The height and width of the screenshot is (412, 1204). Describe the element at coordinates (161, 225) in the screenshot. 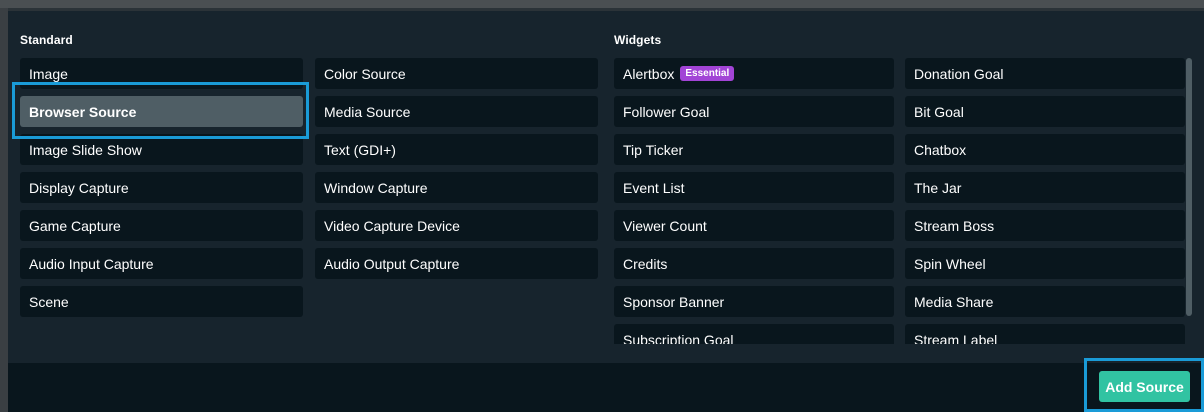

I see `source-item-game-capture: Game Capture` at that location.